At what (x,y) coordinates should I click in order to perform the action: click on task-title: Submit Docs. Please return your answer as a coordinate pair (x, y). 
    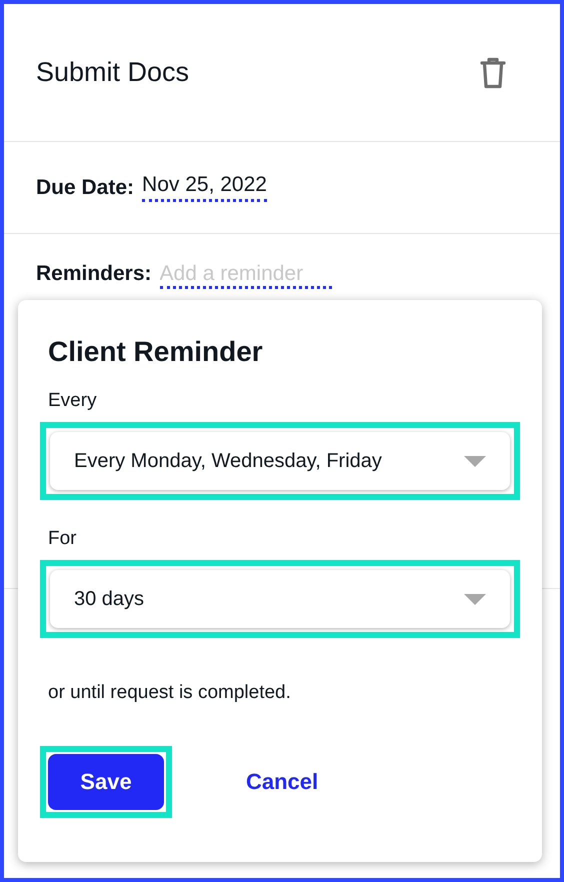
    Looking at the image, I should click on (113, 72).